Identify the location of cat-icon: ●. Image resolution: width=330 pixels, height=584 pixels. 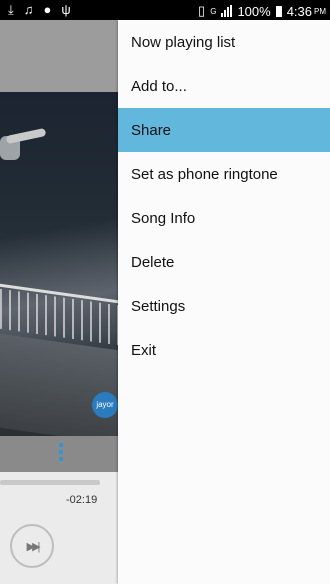
(47, 9).